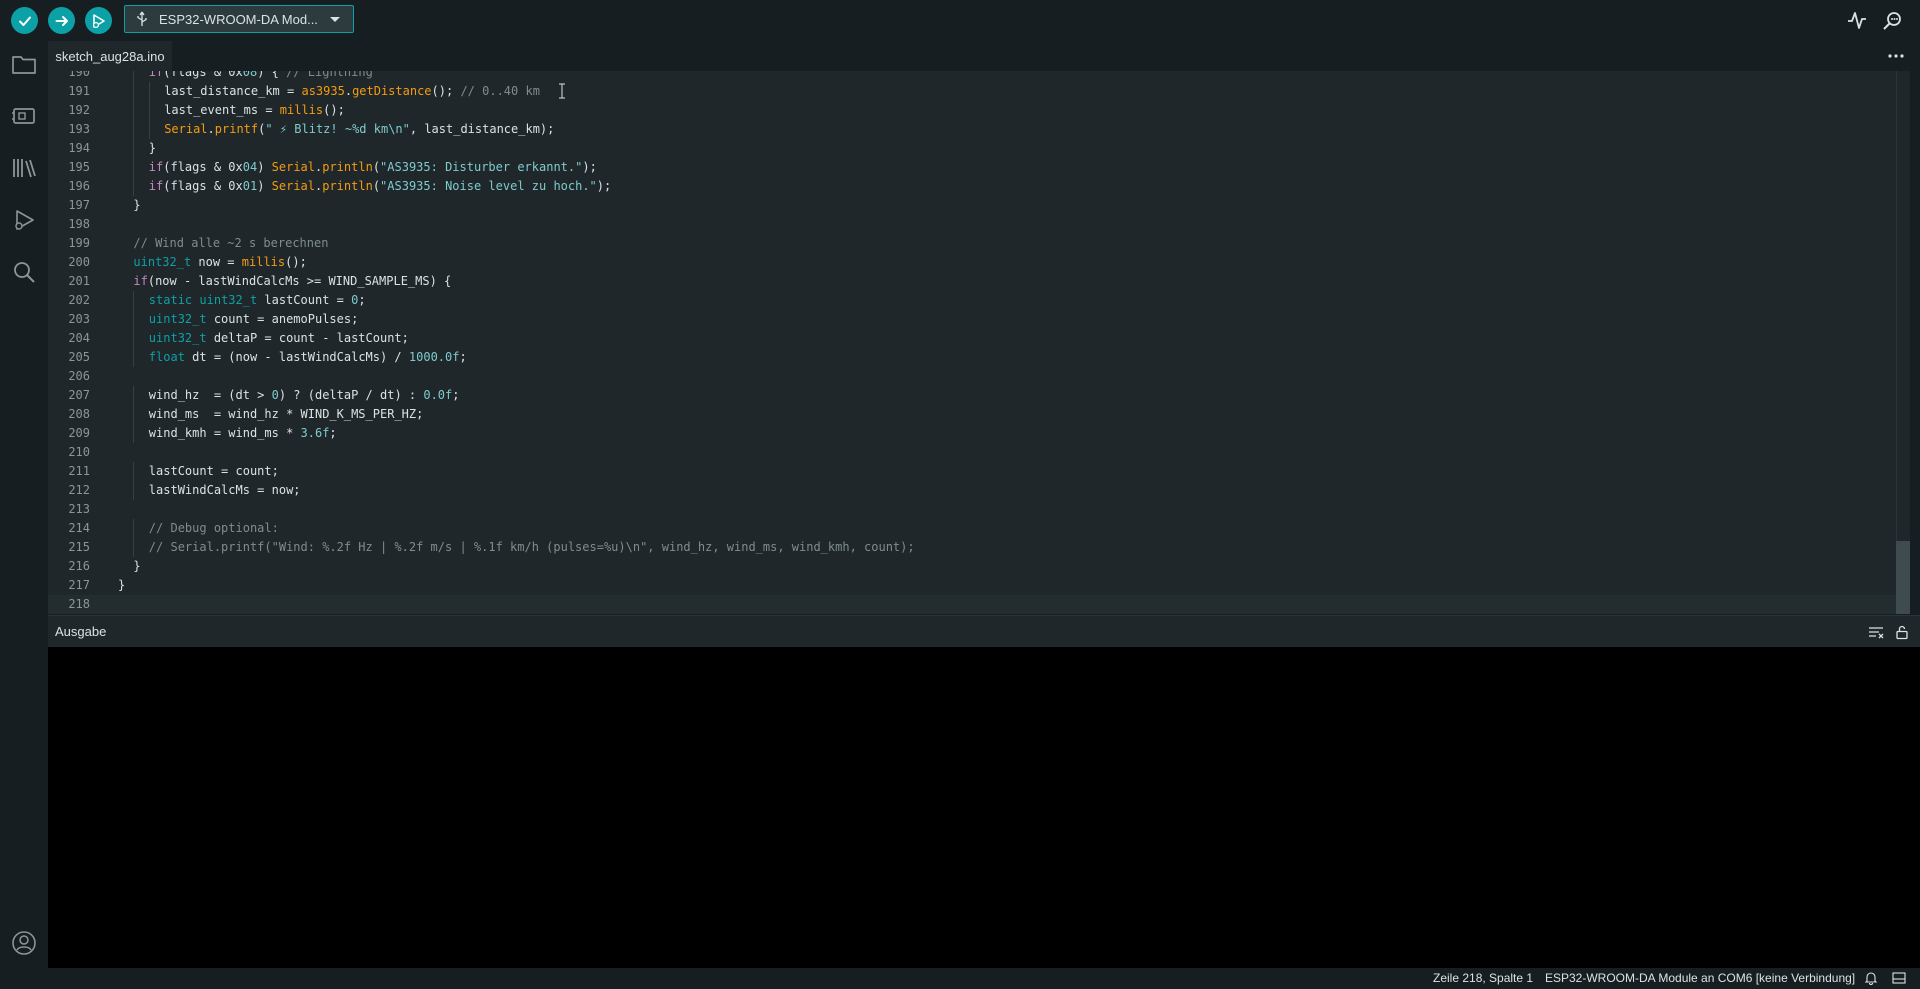 Image resolution: width=1920 pixels, height=989 pixels. I want to click on code-token: lastWindCalcMs = now;, so click(224, 490).